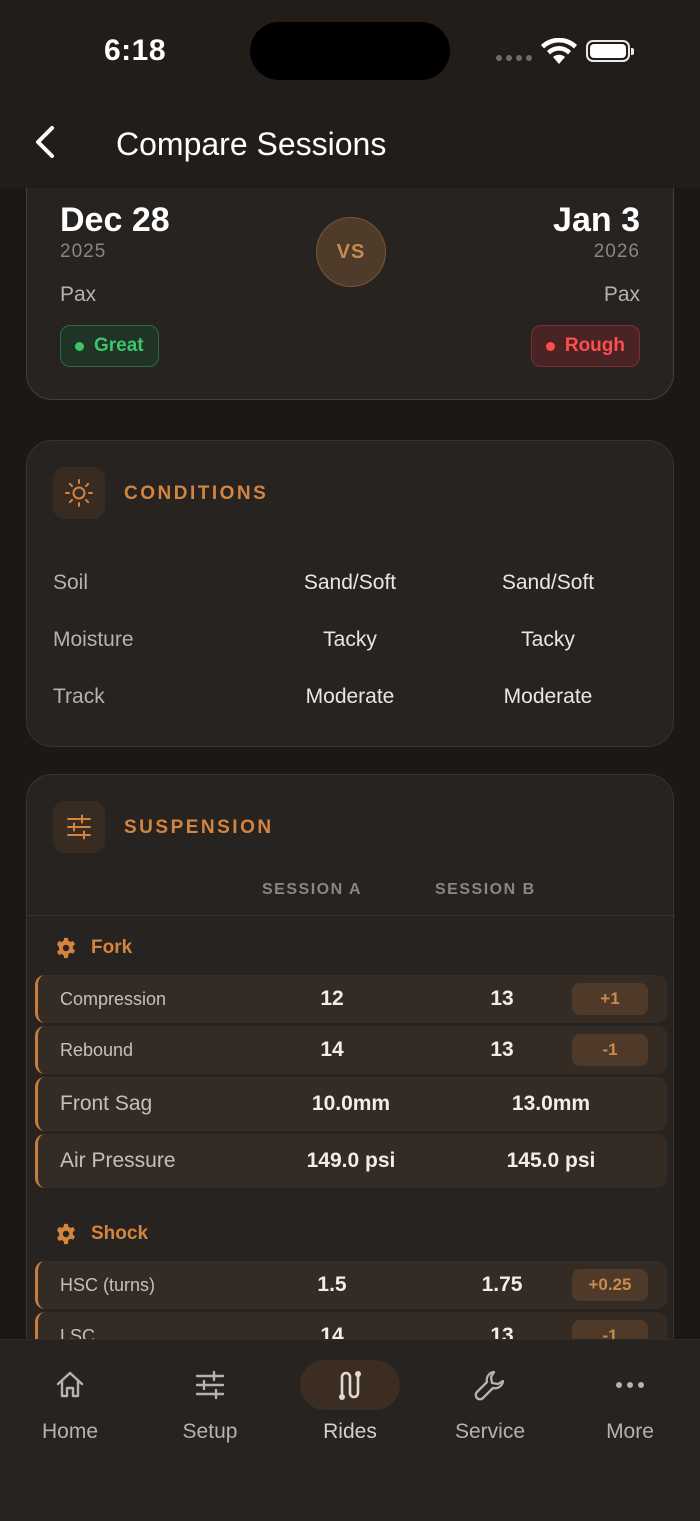  Describe the element at coordinates (332, 998) in the screenshot. I see `setting-value-a: 12` at that location.